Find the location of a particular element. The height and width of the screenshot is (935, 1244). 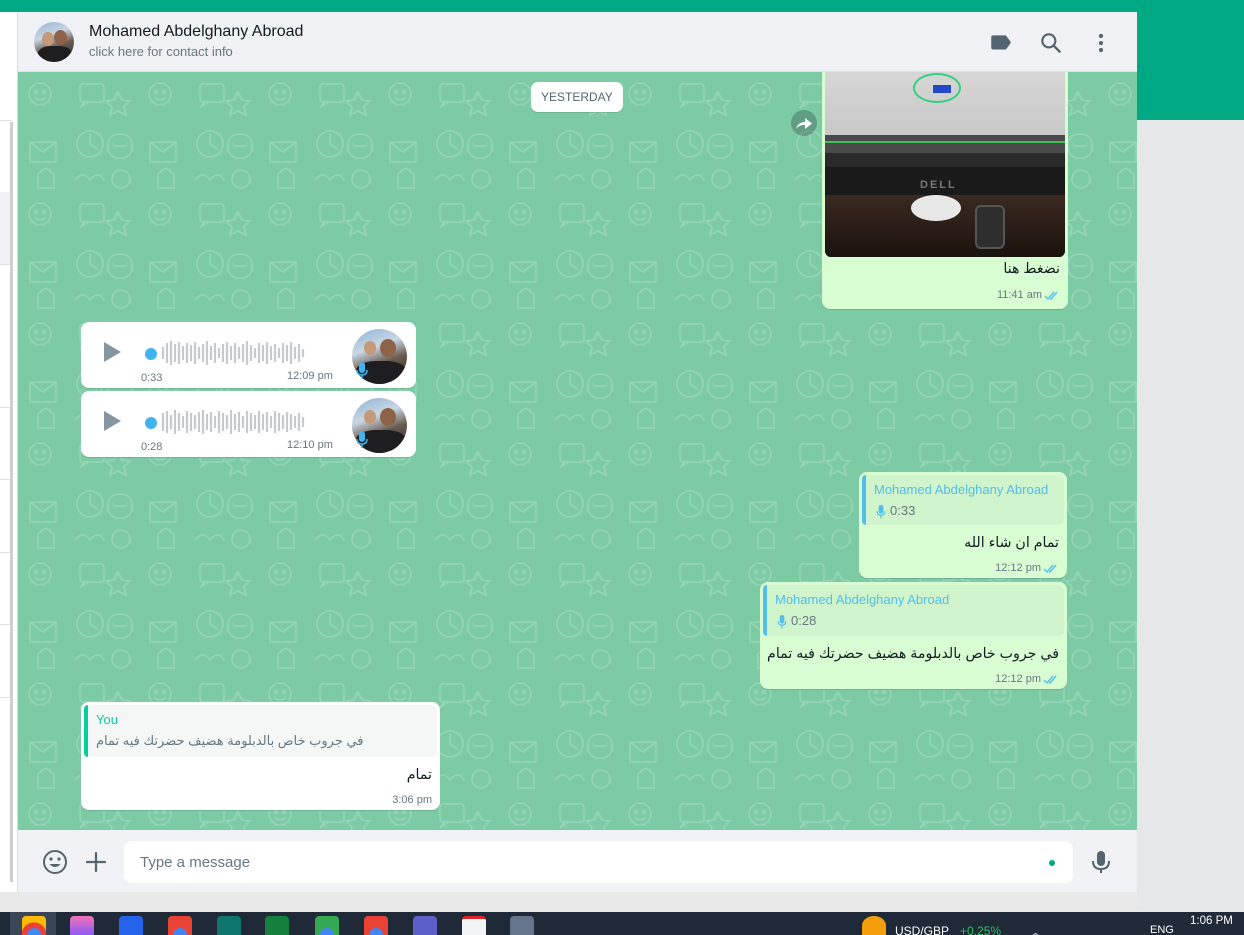

windows-taskbar: USD/GBP +0.25% ︿ ENG 1:06 PM is located at coordinates (622, 923).